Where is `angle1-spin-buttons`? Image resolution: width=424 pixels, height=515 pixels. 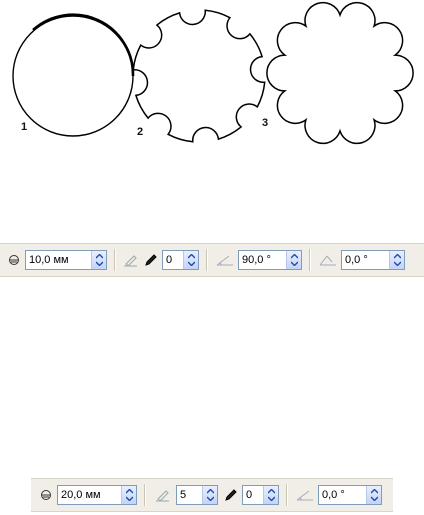 angle1-spin-buttons is located at coordinates (293, 260).